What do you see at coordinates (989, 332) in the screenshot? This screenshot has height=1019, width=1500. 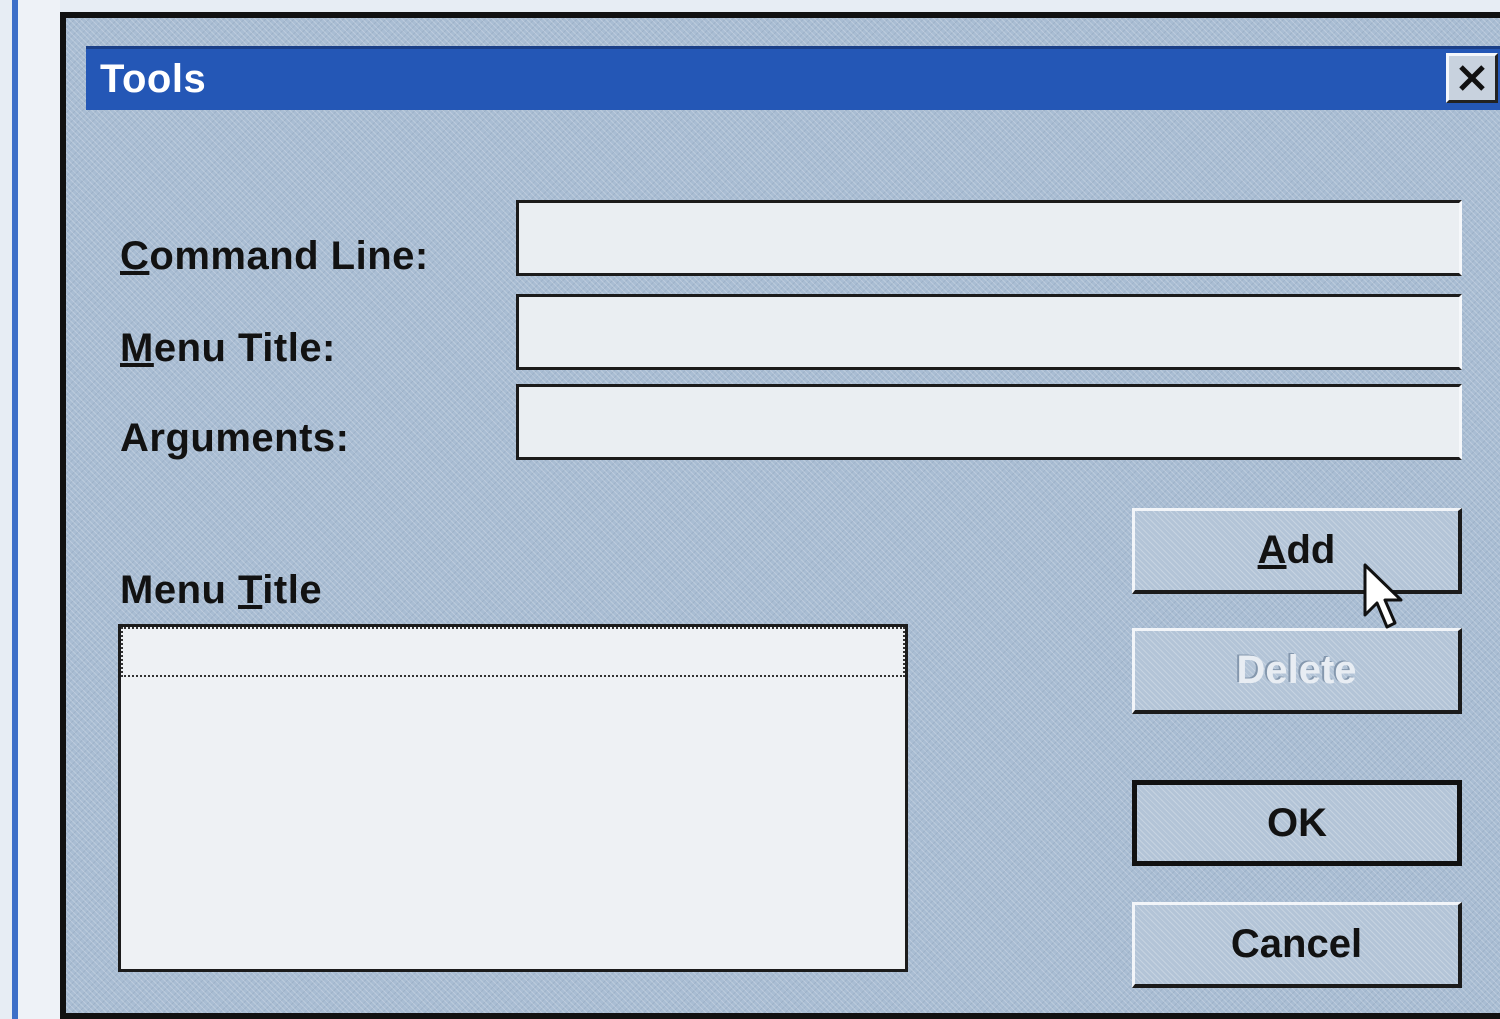 I see `menu-title-input` at bounding box center [989, 332].